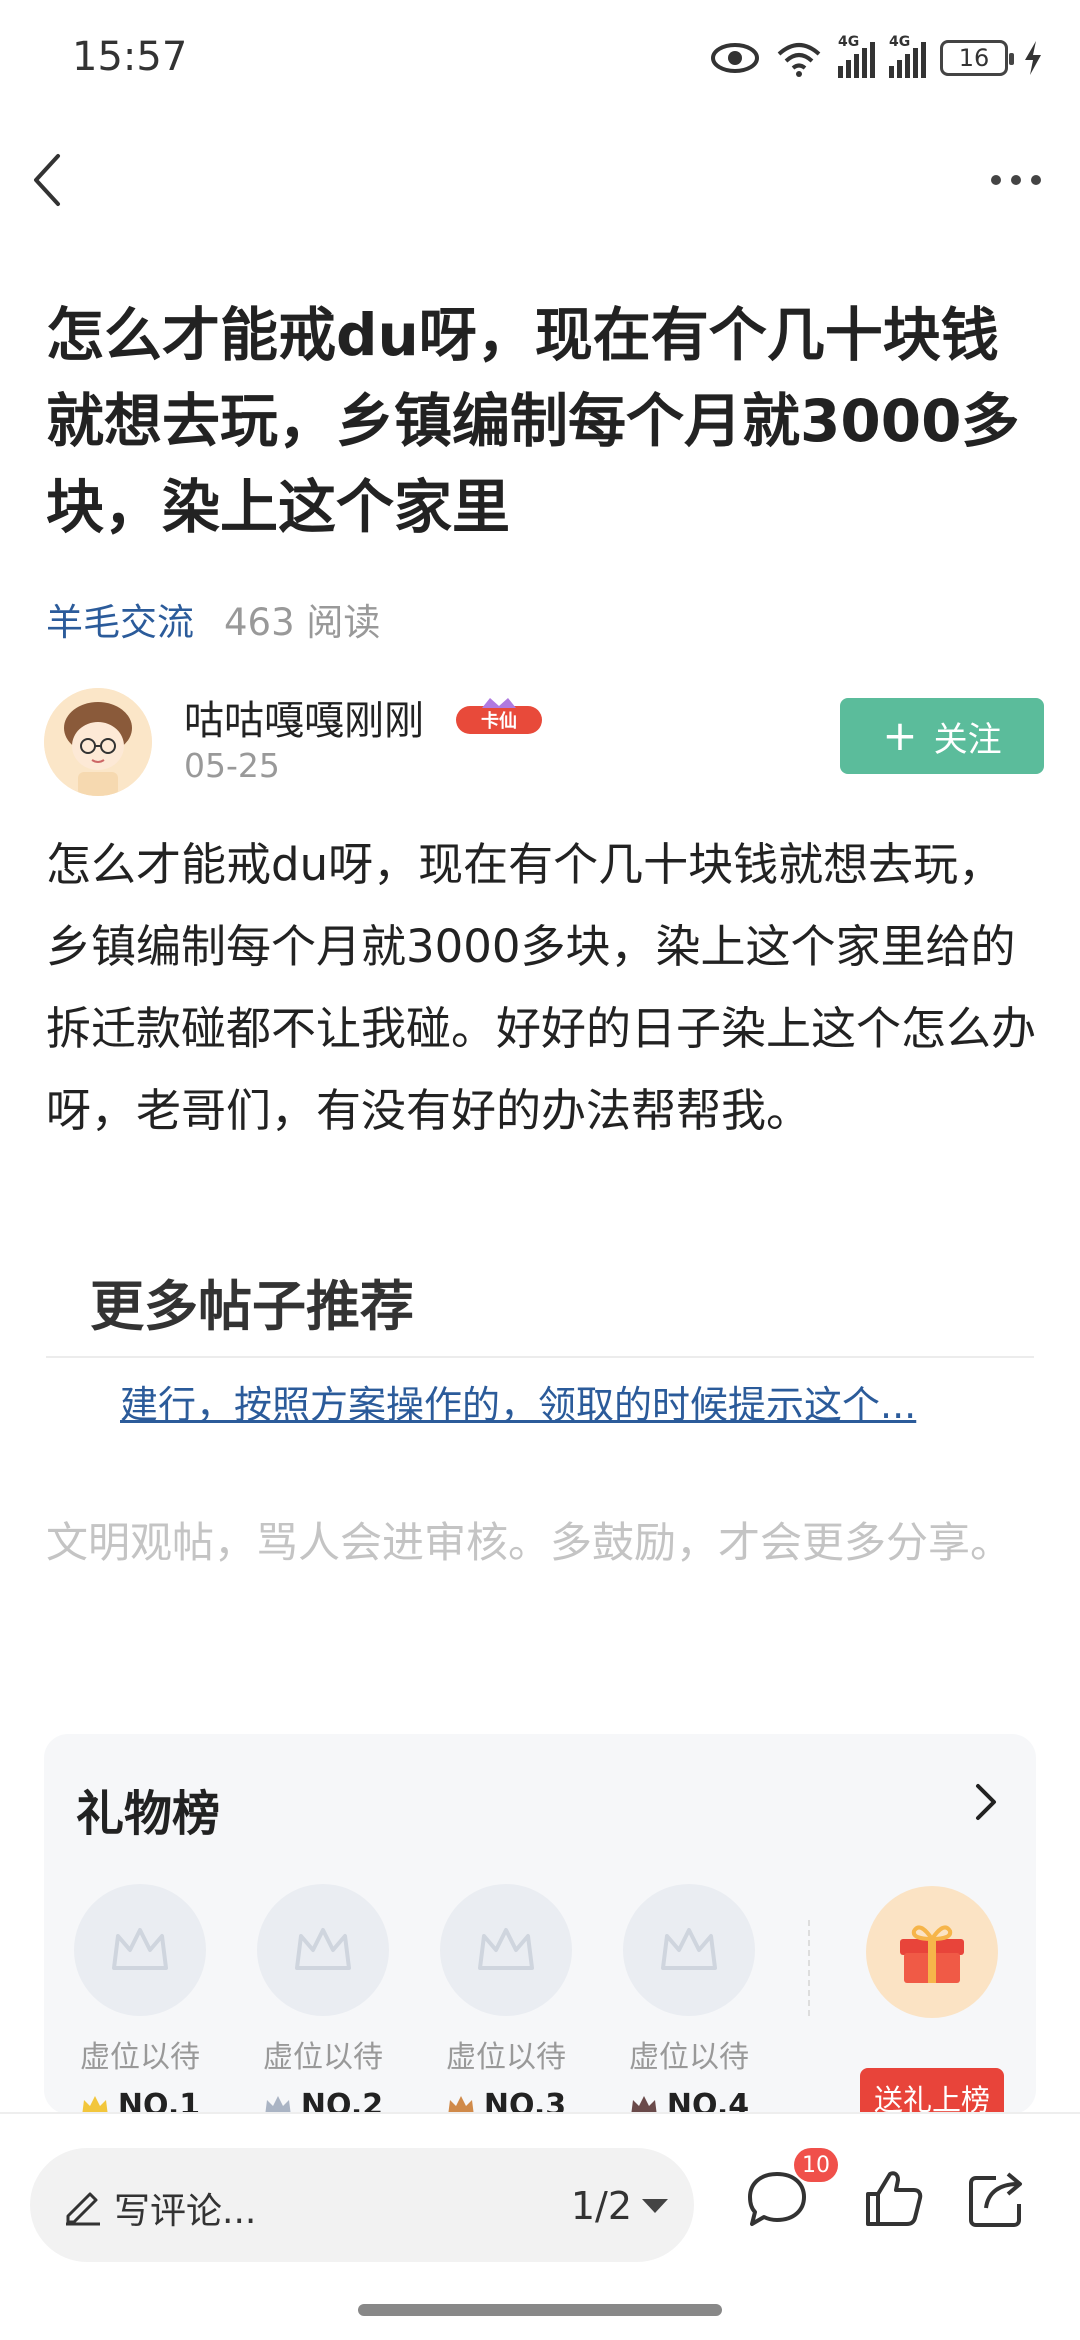 This screenshot has width=1080, height=2340. Describe the element at coordinates (601, 2206) in the screenshot. I see `page-number: 1/2` at that location.